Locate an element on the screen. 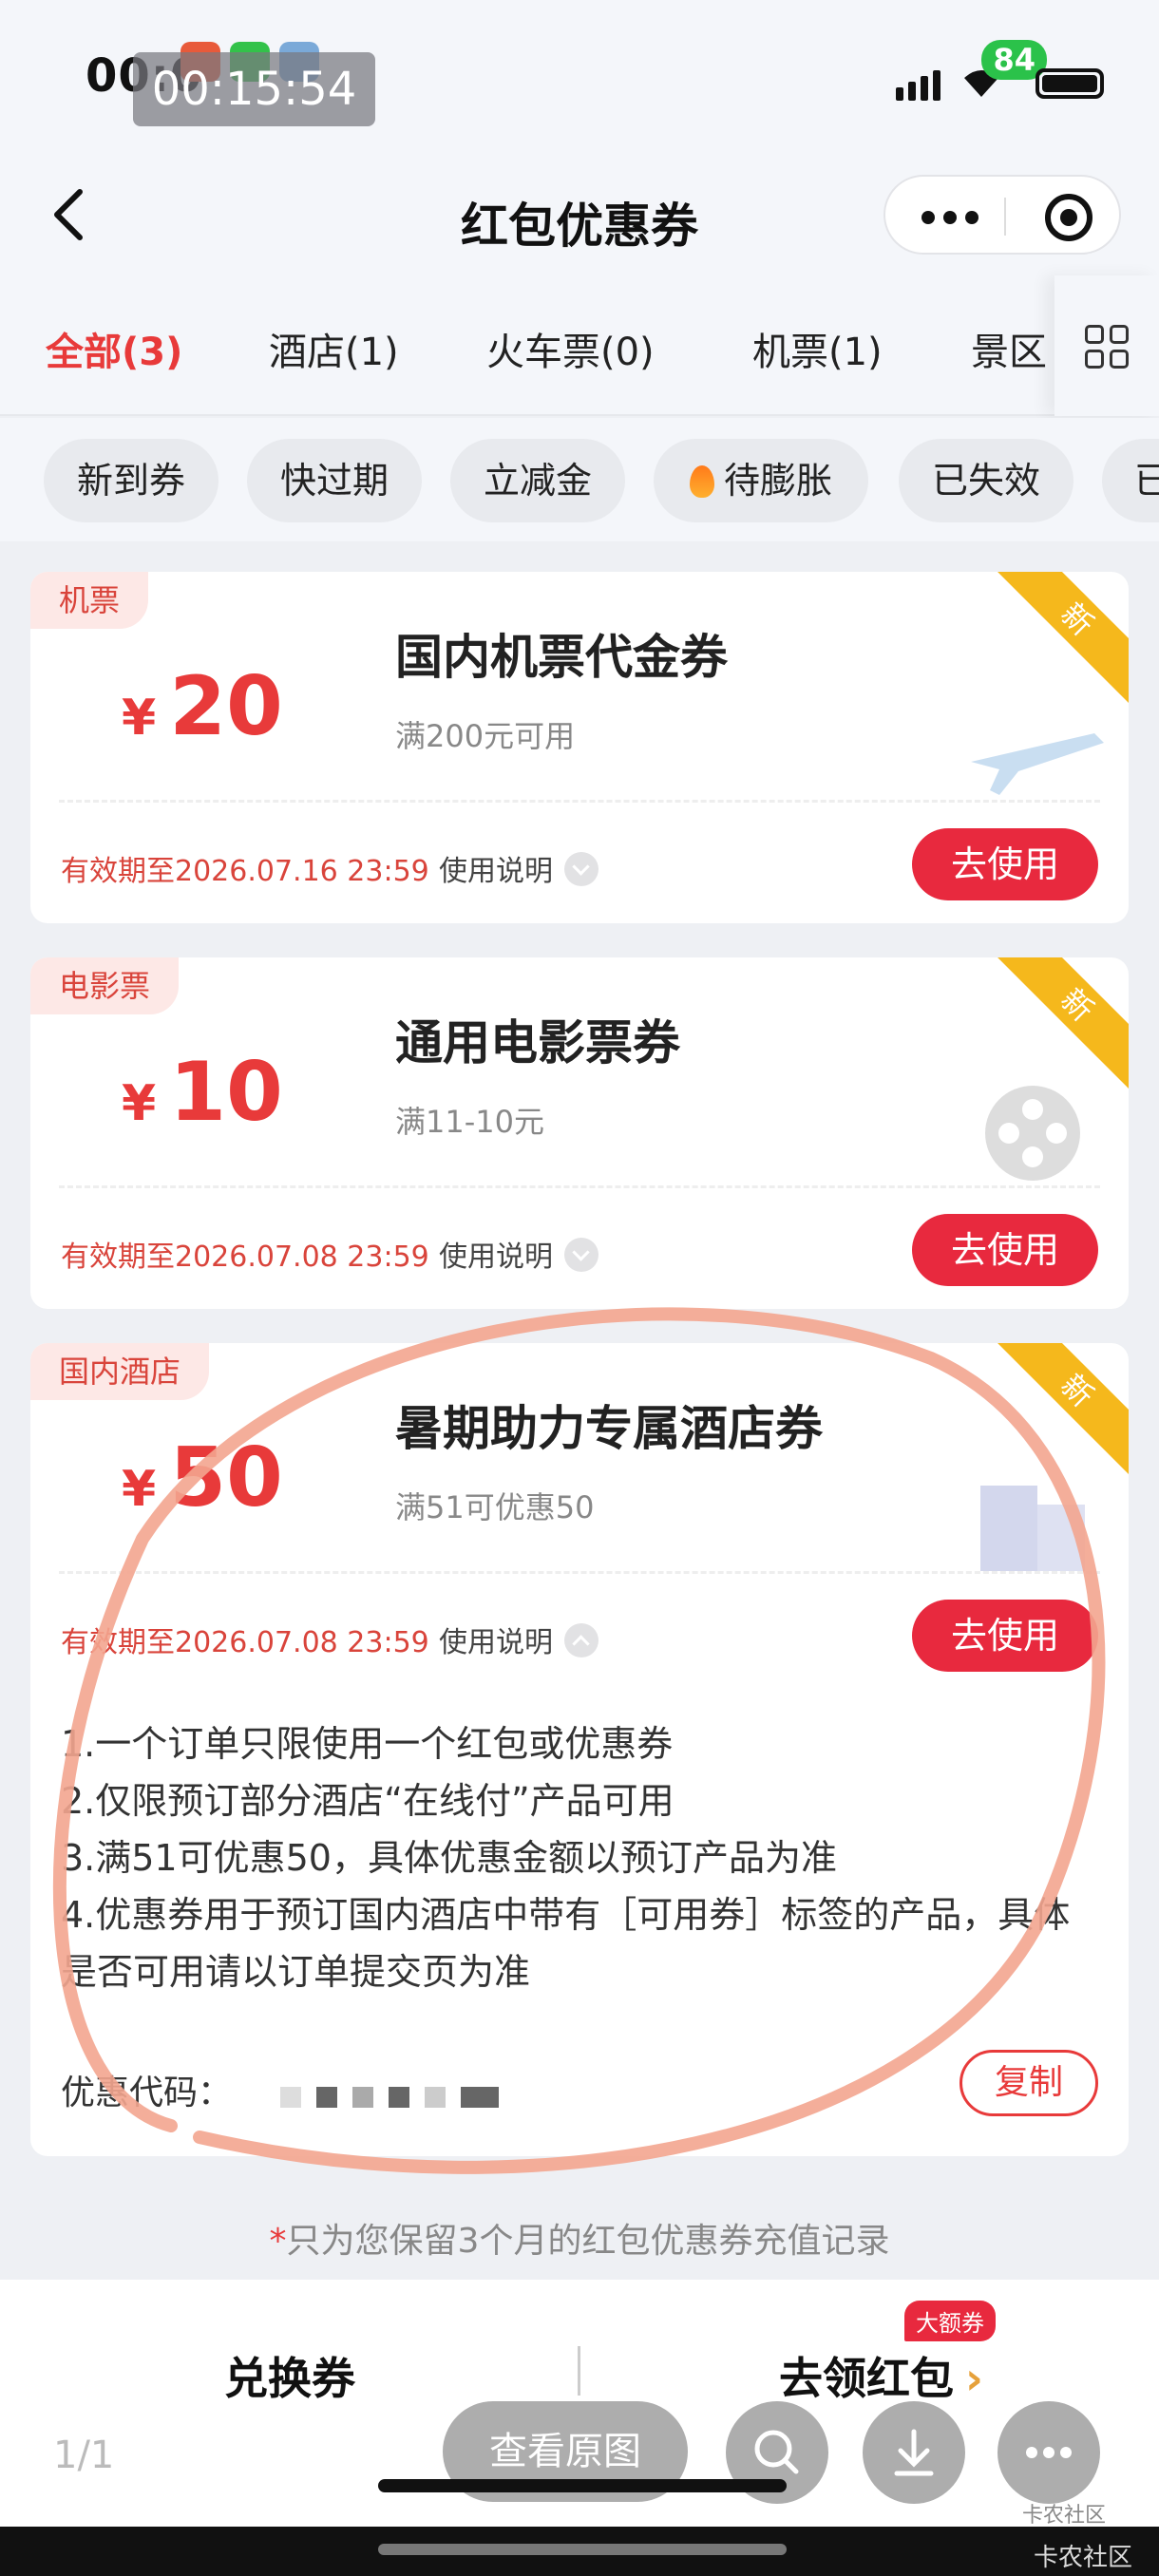 This screenshot has height=2576, width=1159. coupon-category-tag: 国内酒店 is located at coordinates (120, 1371).